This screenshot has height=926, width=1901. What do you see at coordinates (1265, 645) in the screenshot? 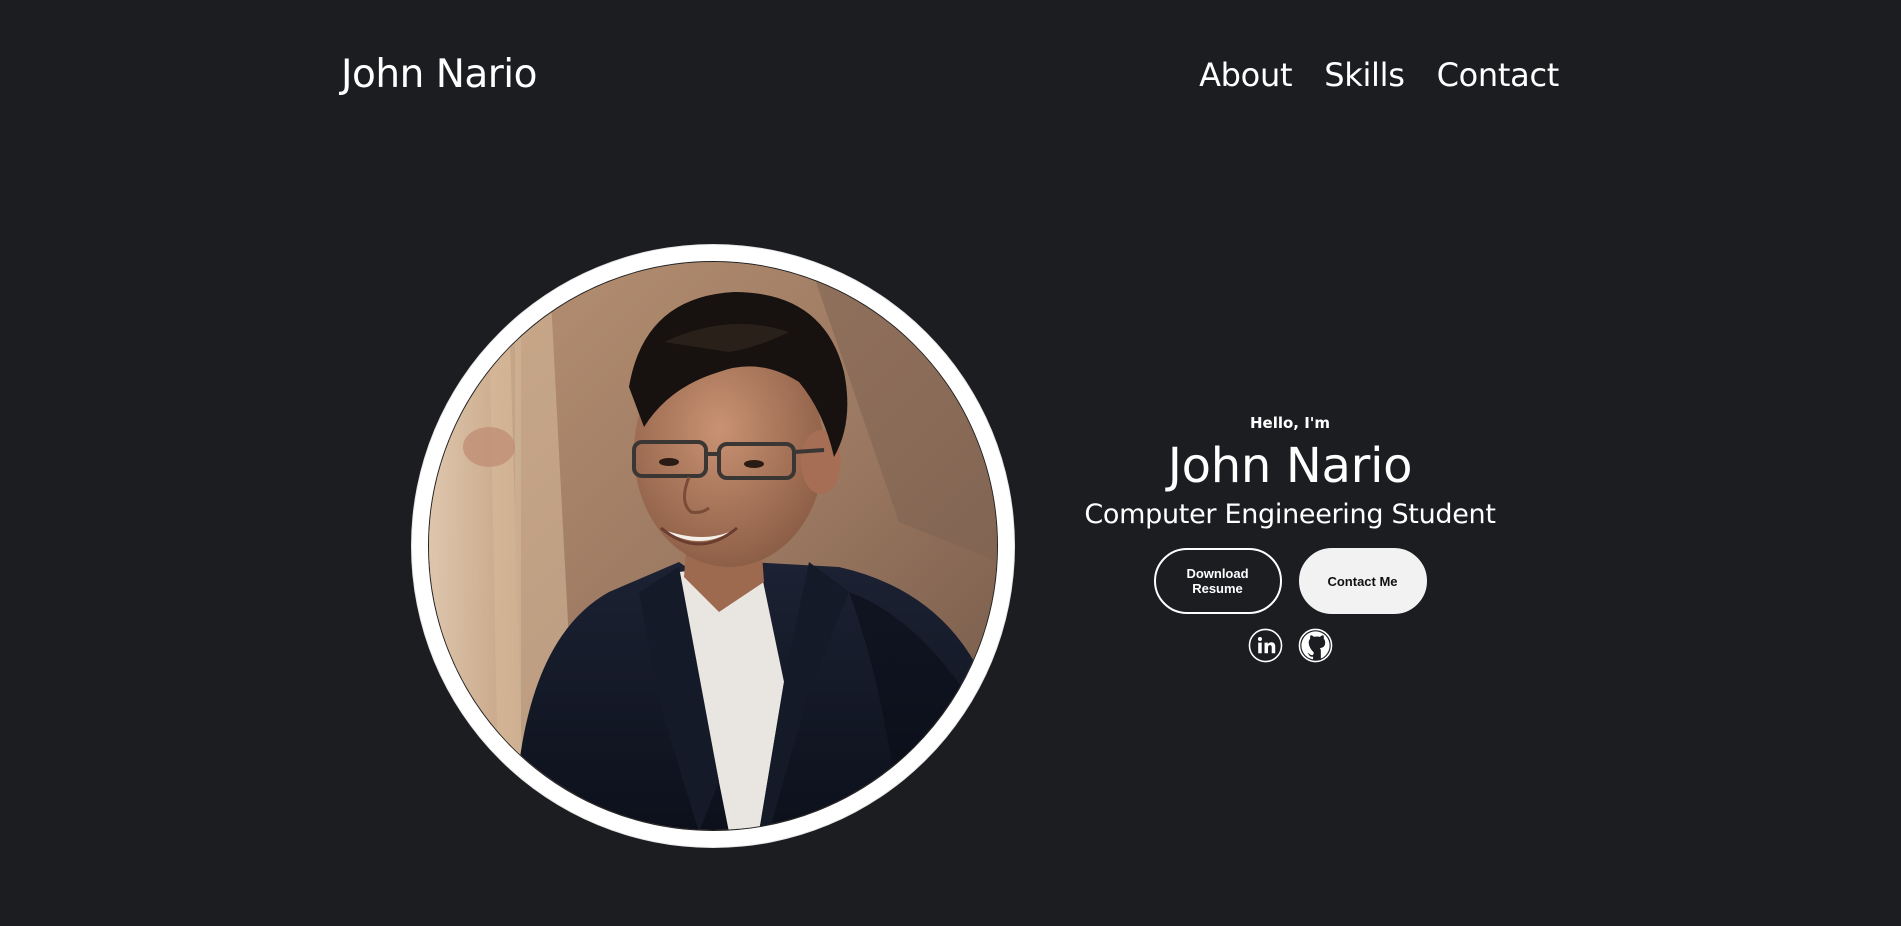
I see `linkedin-icon` at bounding box center [1265, 645].